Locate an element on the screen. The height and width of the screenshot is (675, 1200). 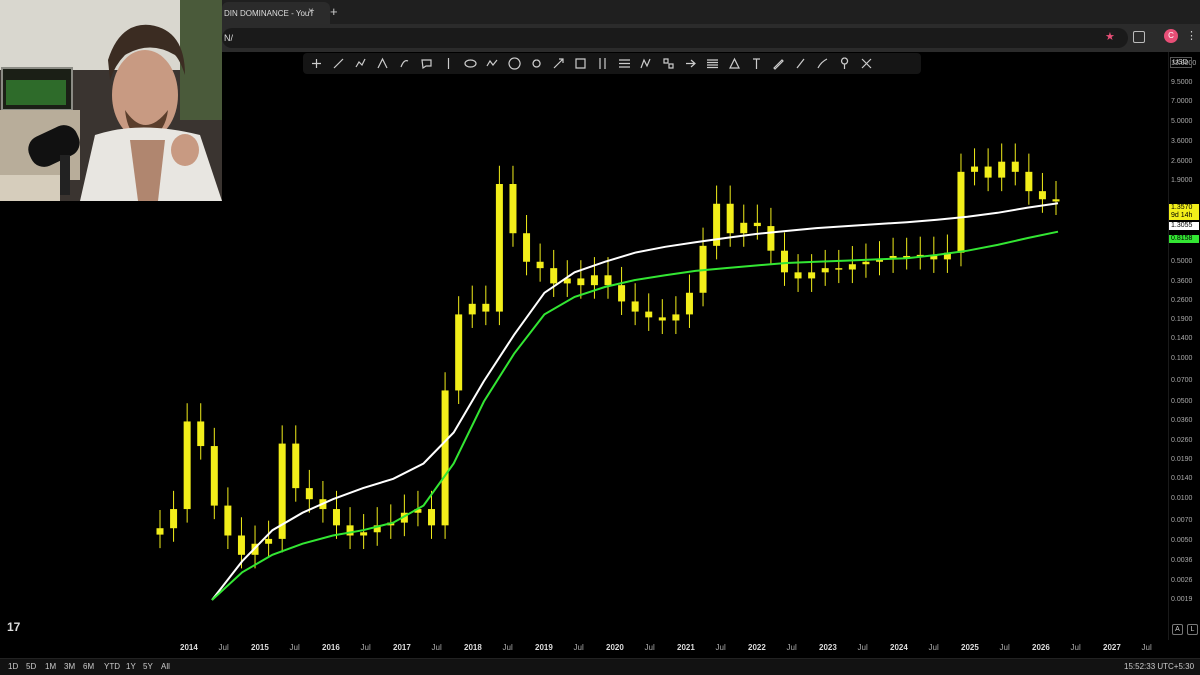
price-axis-label: 2.6000 is located at coordinates (1182, 161).